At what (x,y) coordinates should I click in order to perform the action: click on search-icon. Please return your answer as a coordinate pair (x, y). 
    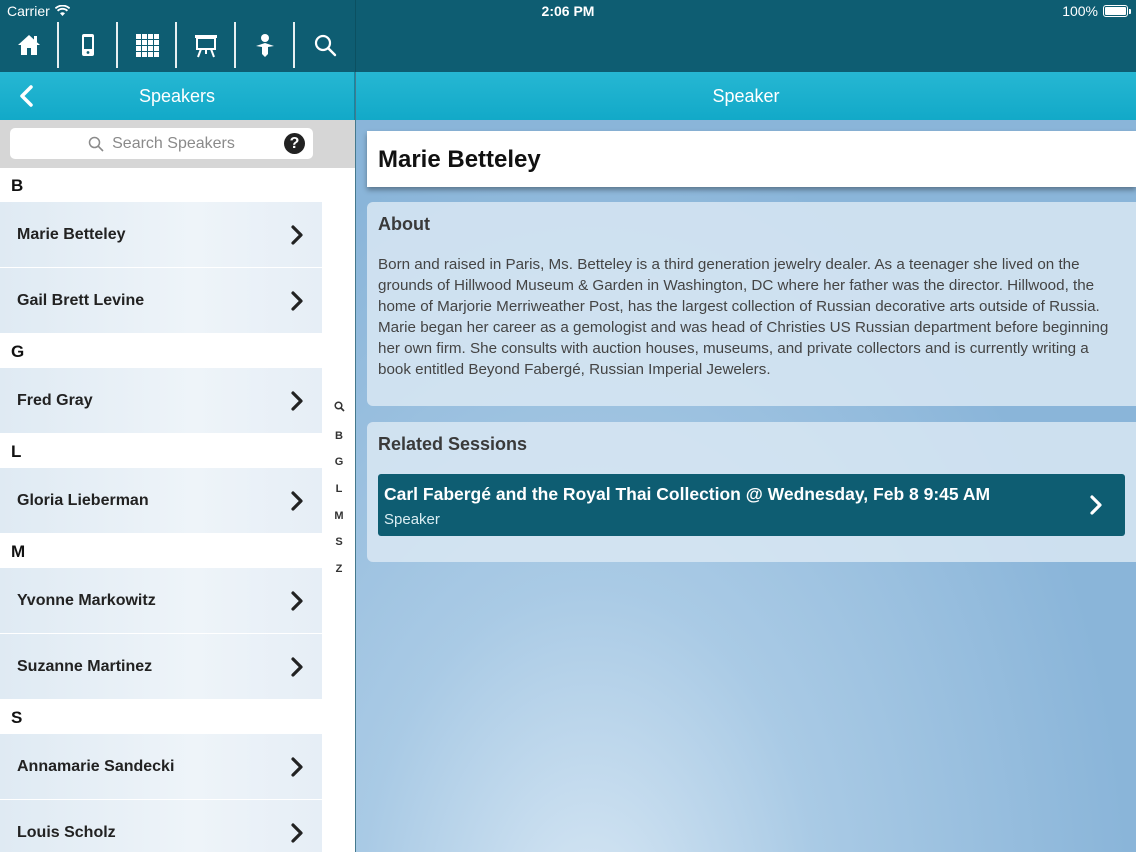
    Looking at the image, I should click on (325, 45).